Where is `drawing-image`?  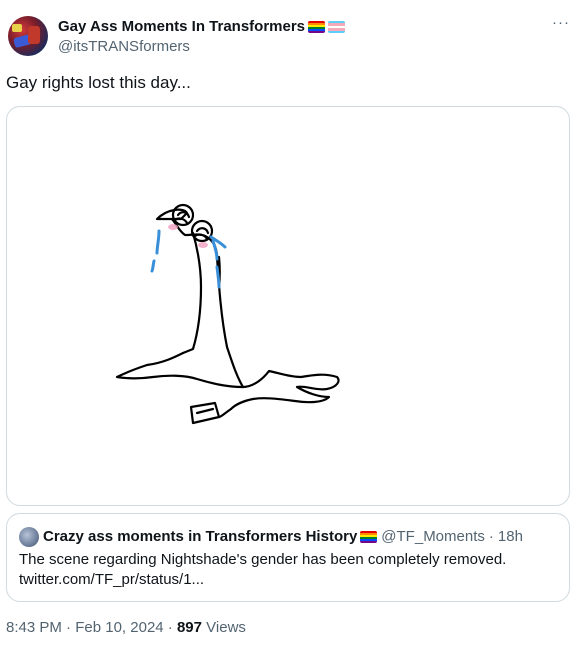 drawing-image is located at coordinates (227, 314).